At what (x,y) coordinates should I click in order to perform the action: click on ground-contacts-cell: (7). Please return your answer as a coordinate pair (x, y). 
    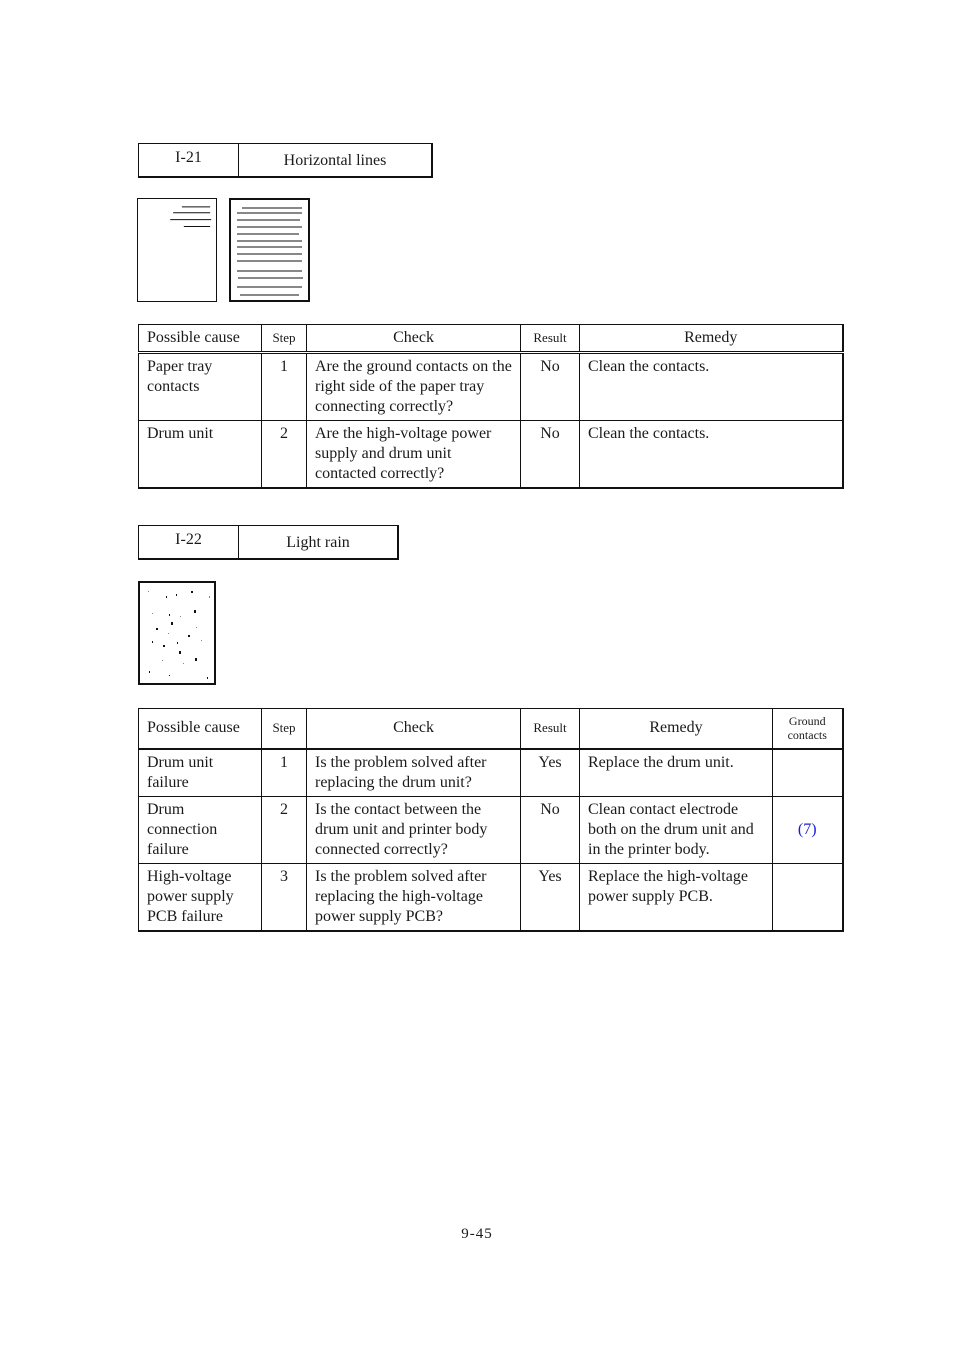
    Looking at the image, I should click on (808, 830).